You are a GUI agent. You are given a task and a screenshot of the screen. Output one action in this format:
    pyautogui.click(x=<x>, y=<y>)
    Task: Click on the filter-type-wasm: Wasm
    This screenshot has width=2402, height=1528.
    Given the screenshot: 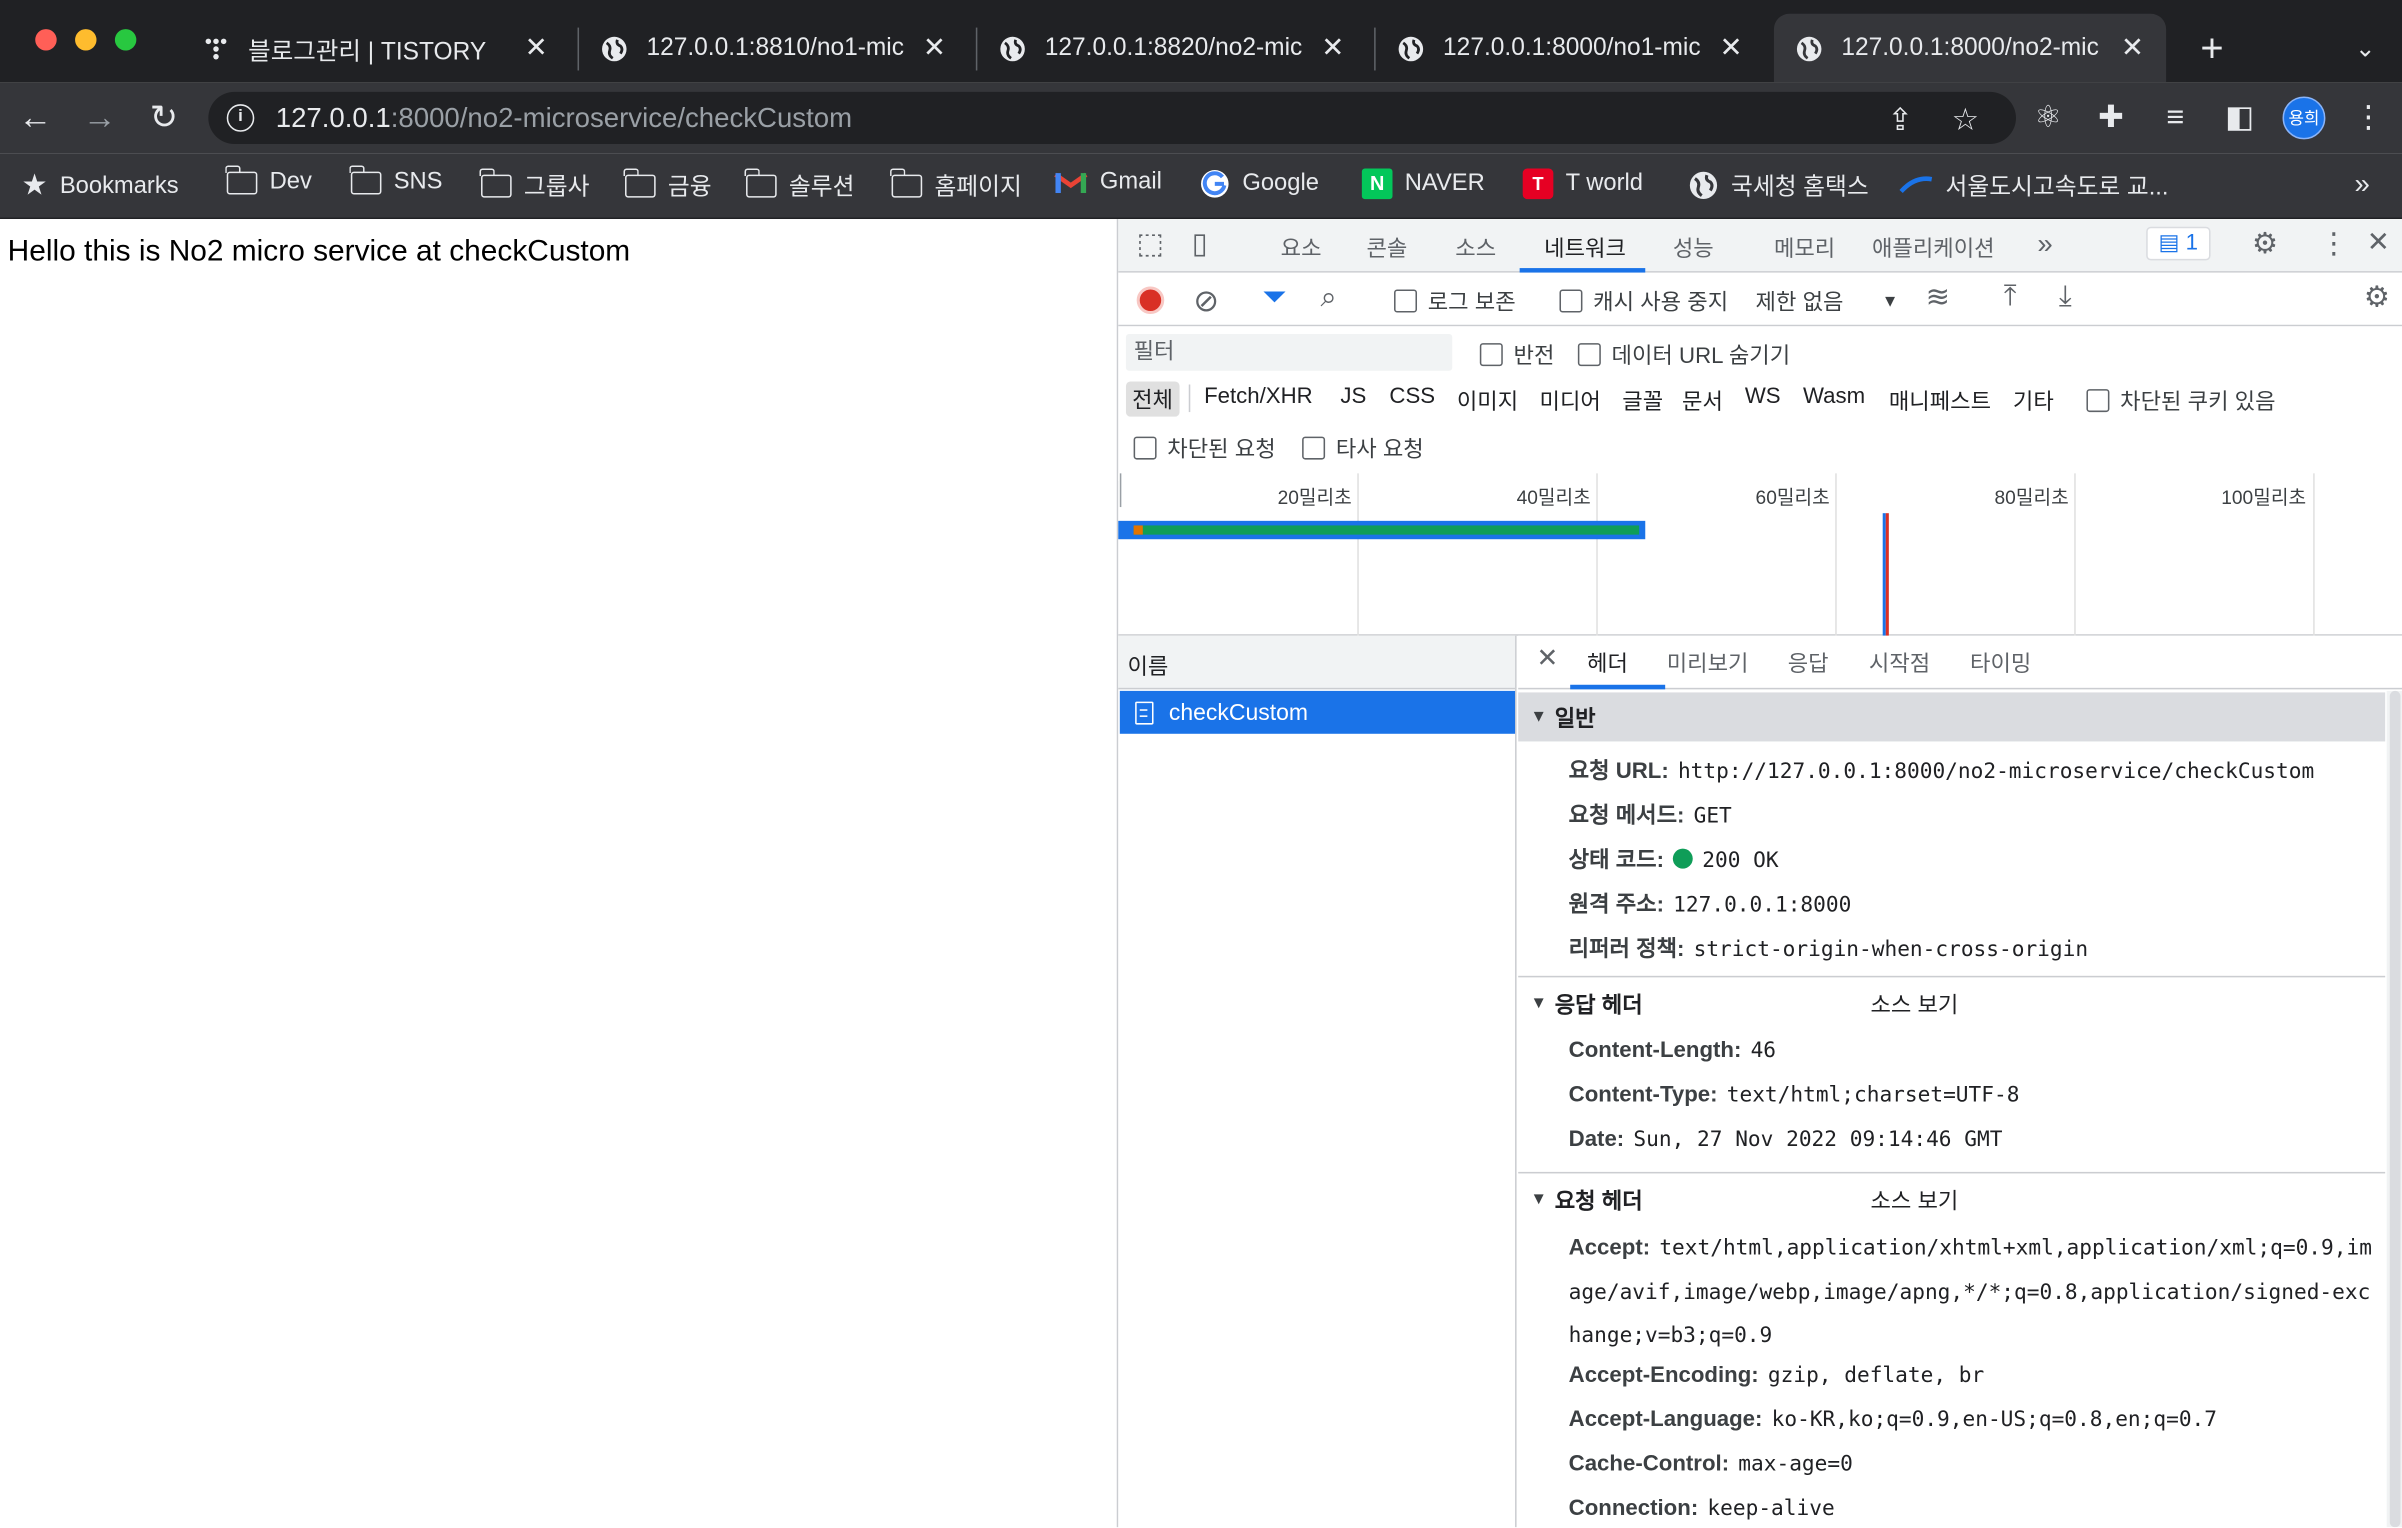 What is the action you would take?
    pyautogui.click(x=1834, y=397)
    